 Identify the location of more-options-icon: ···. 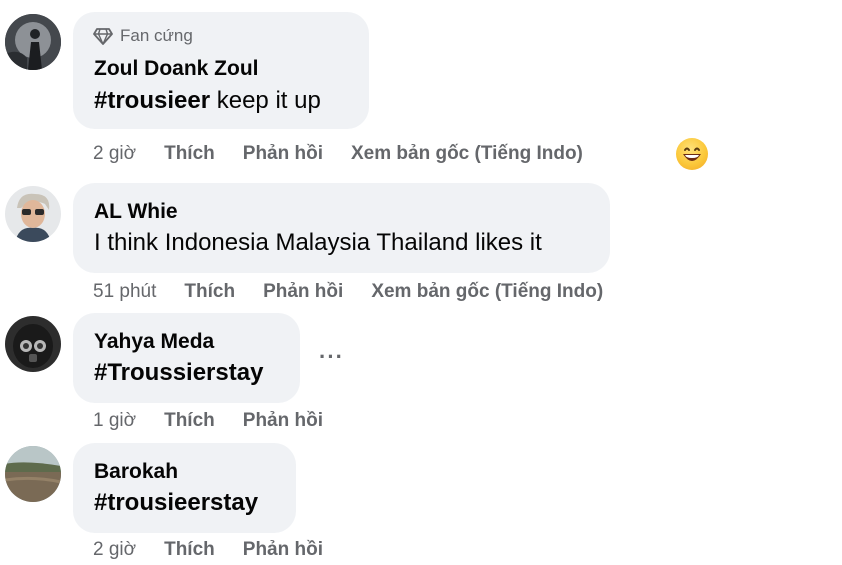
(331, 357).